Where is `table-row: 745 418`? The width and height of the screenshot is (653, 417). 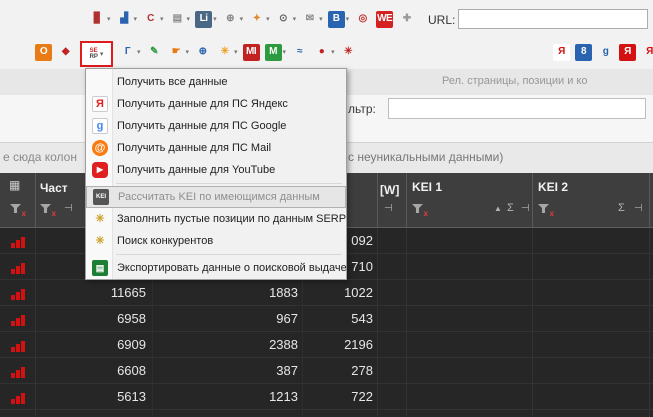
table-row: 745 418 is located at coordinates (326, 413).